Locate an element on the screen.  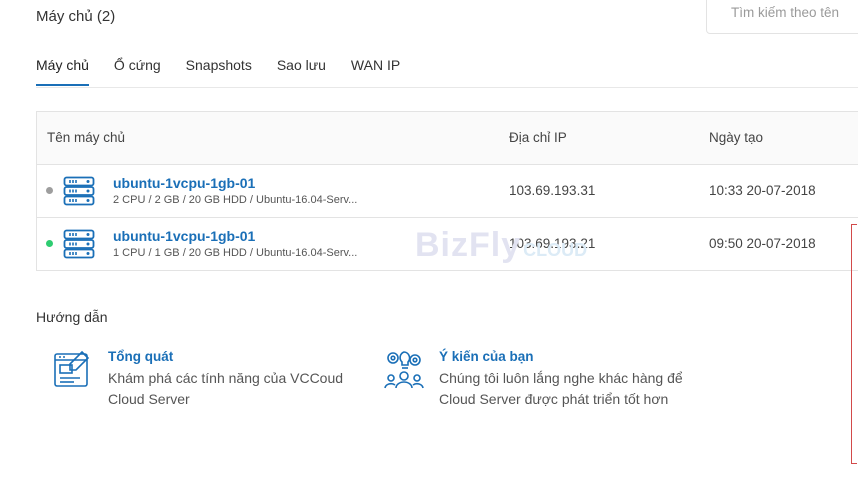
feedback-team-icon is located at coordinates (404, 370).